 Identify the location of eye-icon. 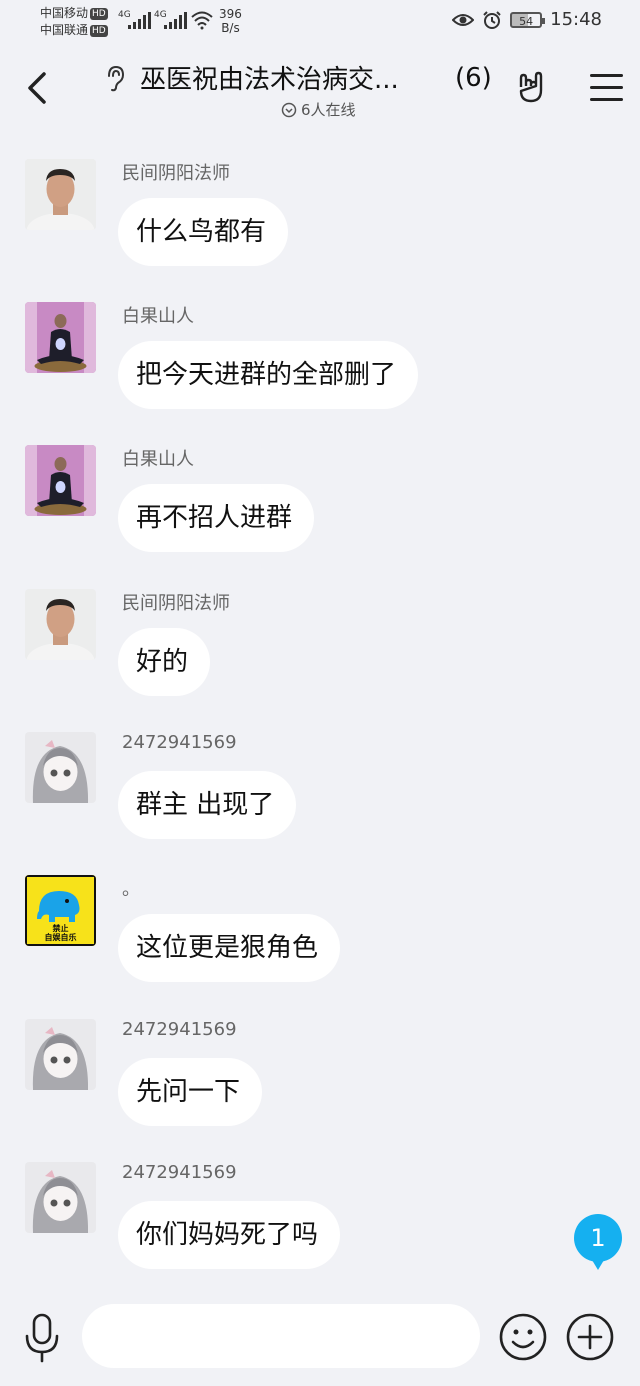
(463, 19).